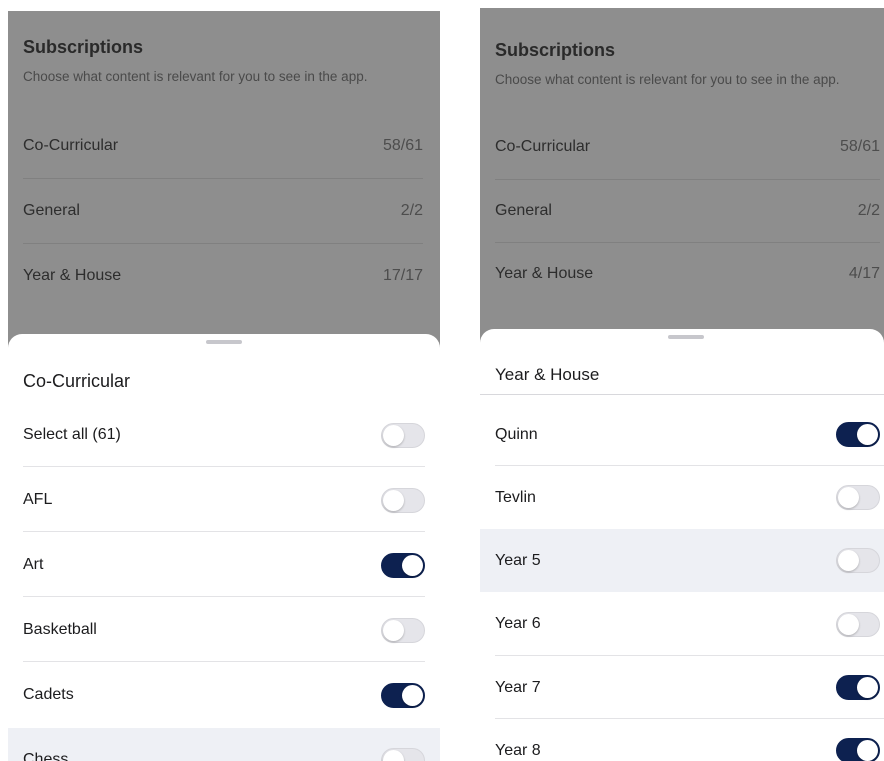  What do you see at coordinates (46, 756) in the screenshot?
I see `toggle-label: Chess` at bounding box center [46, 756].